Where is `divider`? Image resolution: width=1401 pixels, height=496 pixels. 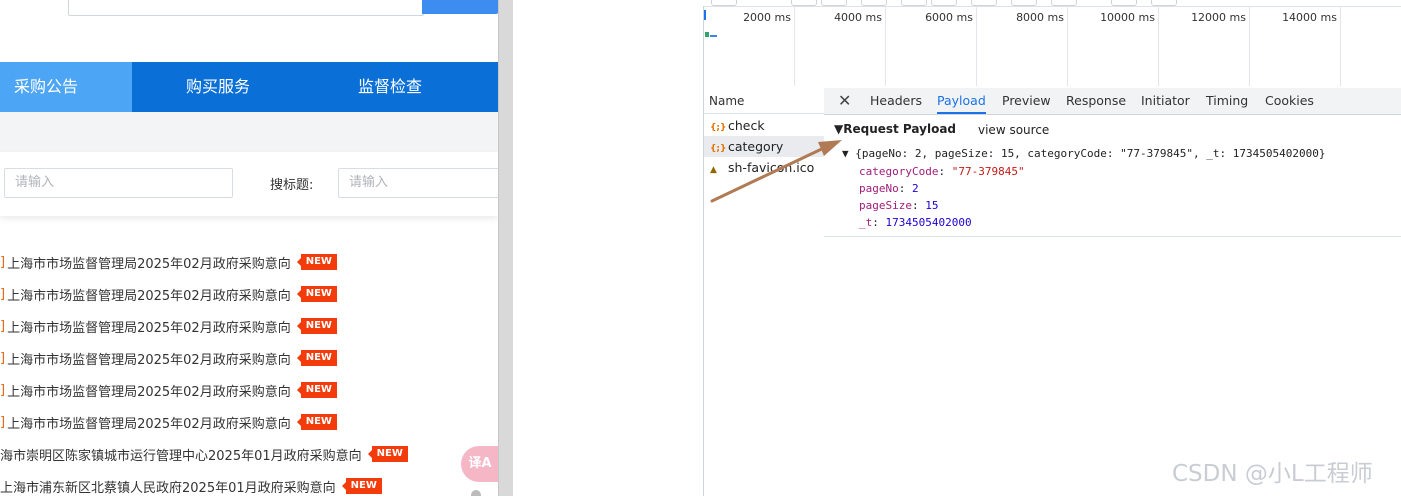 divider is located at coordinates (1112, 236).